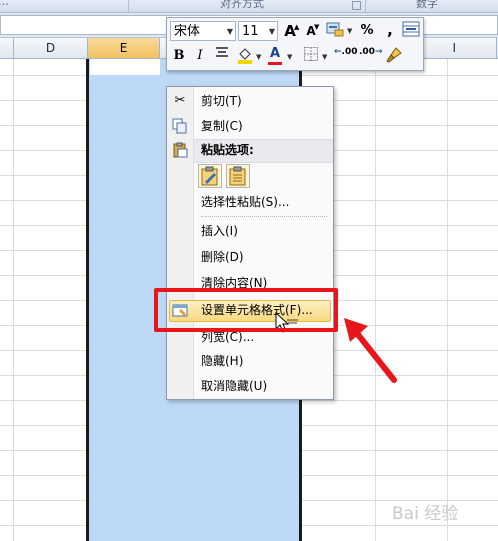 This screenshot has width=498, height=541. Describe the element at coordinates (51, 48) in the screenshot. I see `column-header-d: D` at that location.